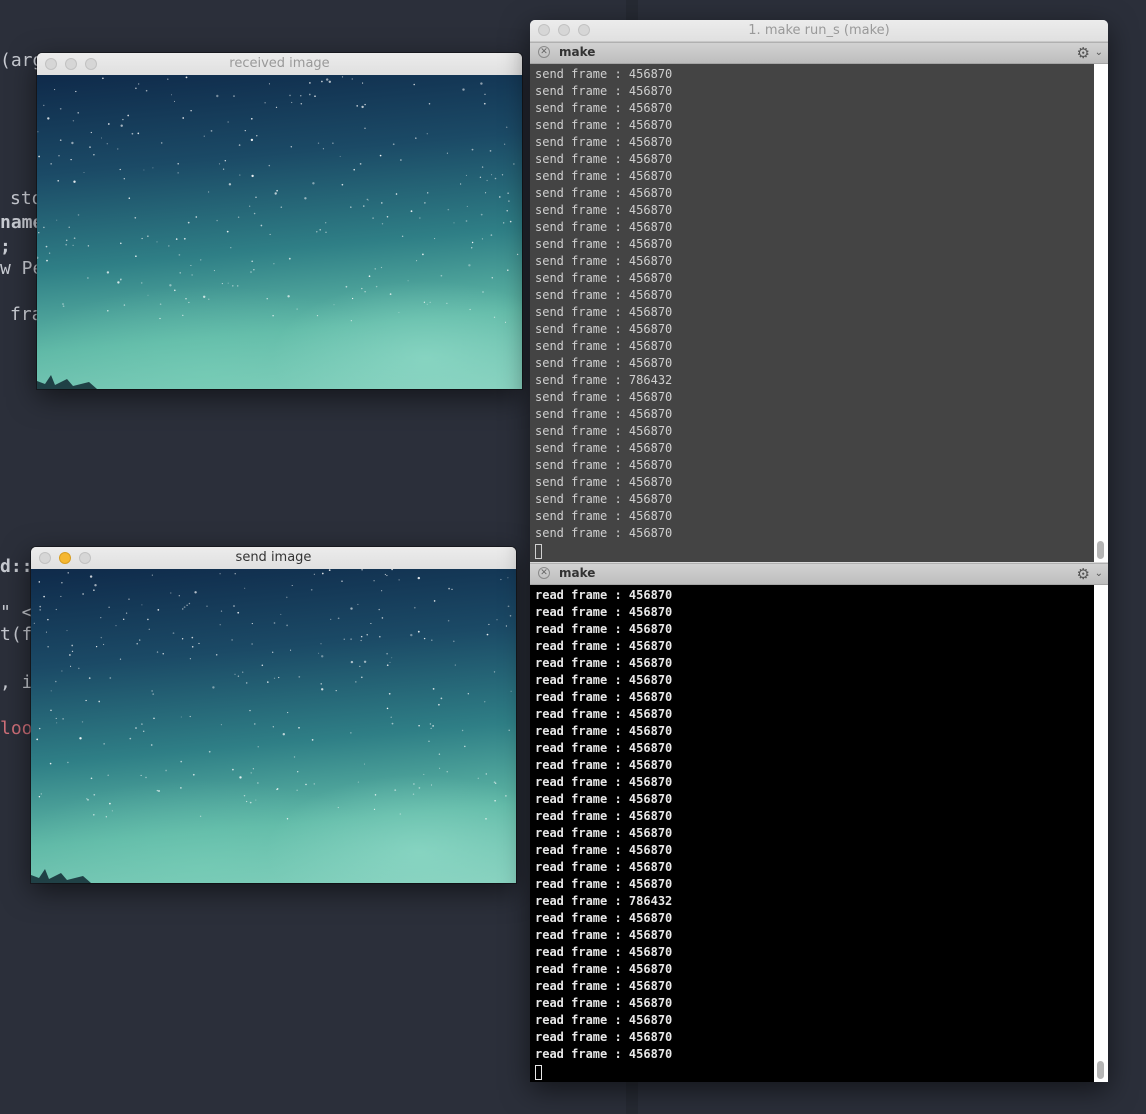  I want to click on window-titlebar: received image, so click(279, 64).